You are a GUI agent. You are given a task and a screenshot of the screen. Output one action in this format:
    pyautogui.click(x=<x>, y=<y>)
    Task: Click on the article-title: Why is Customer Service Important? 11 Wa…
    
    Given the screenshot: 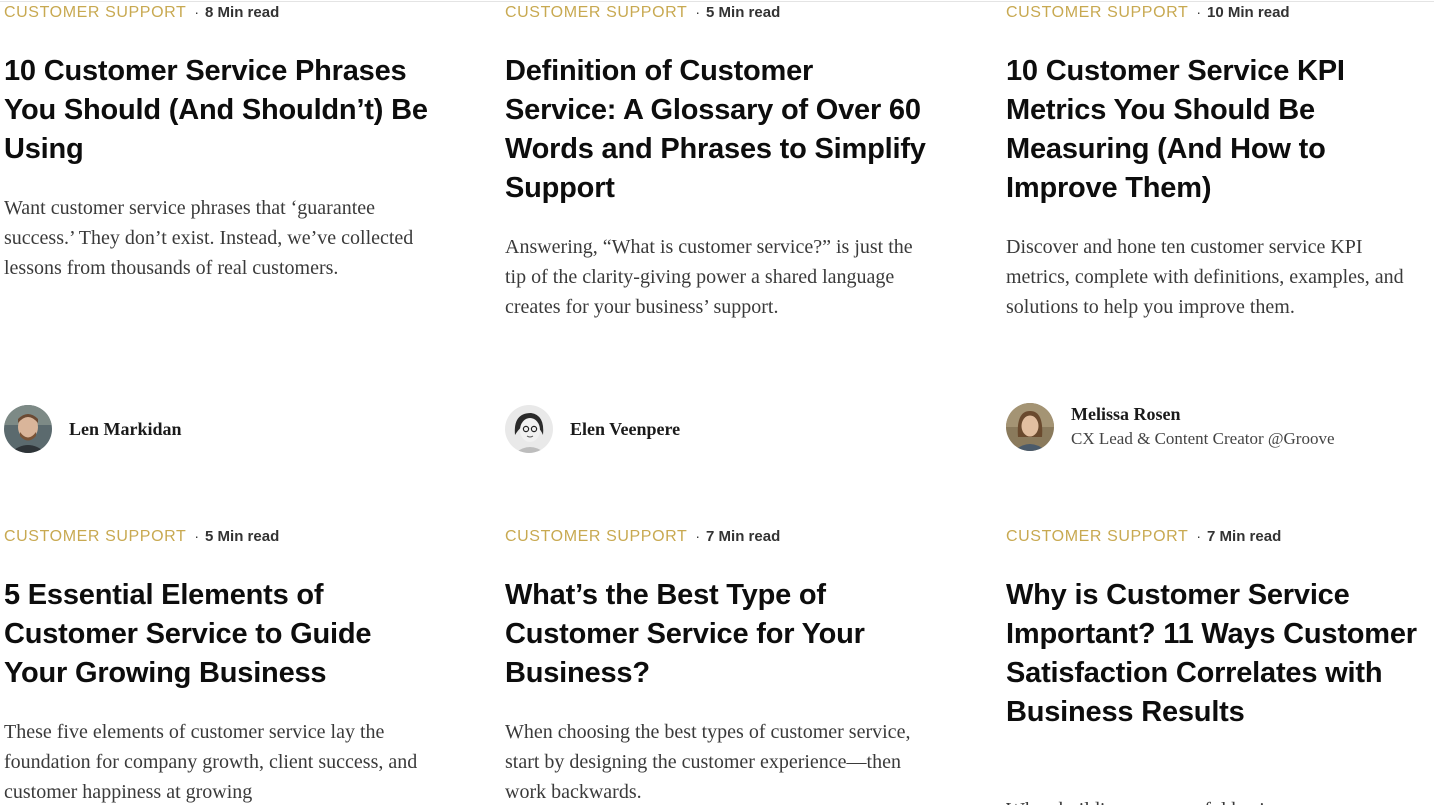 What is the action you would take?
    pyautogui.click(x=1218, y=654)
    